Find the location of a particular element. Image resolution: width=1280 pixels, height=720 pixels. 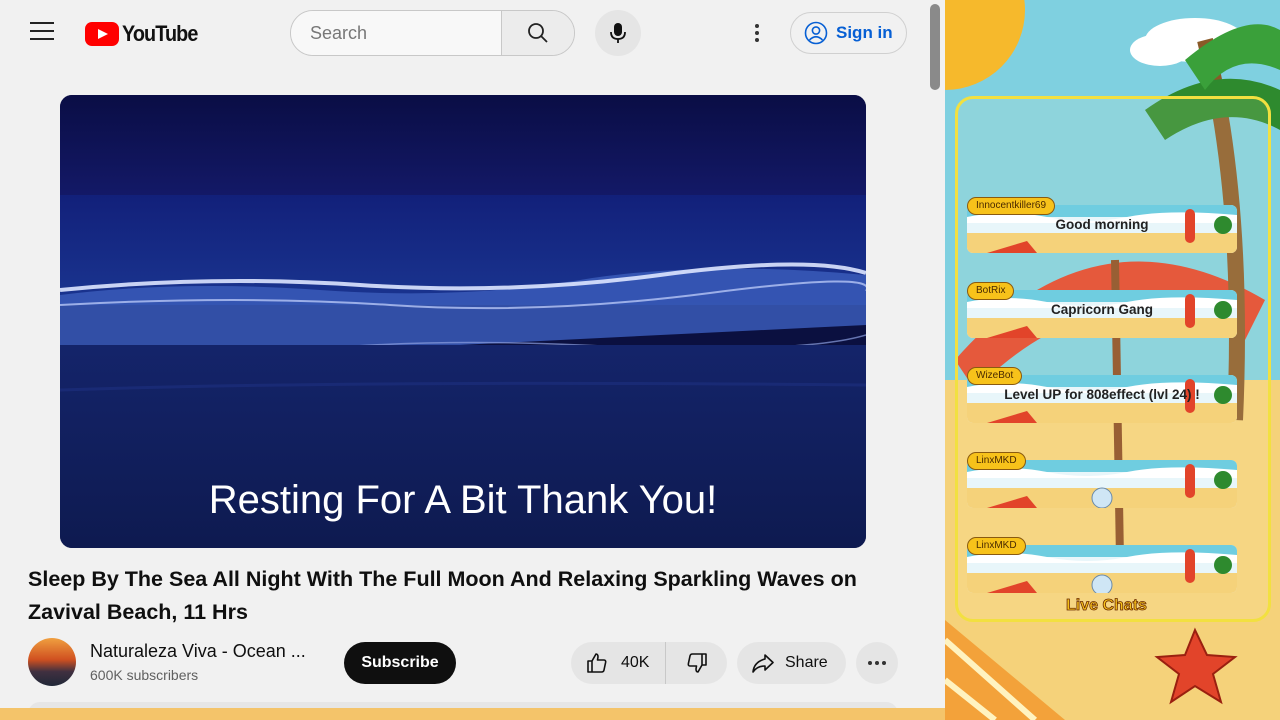

youtube-logo: YouTube is located at coordinates (145, 34).